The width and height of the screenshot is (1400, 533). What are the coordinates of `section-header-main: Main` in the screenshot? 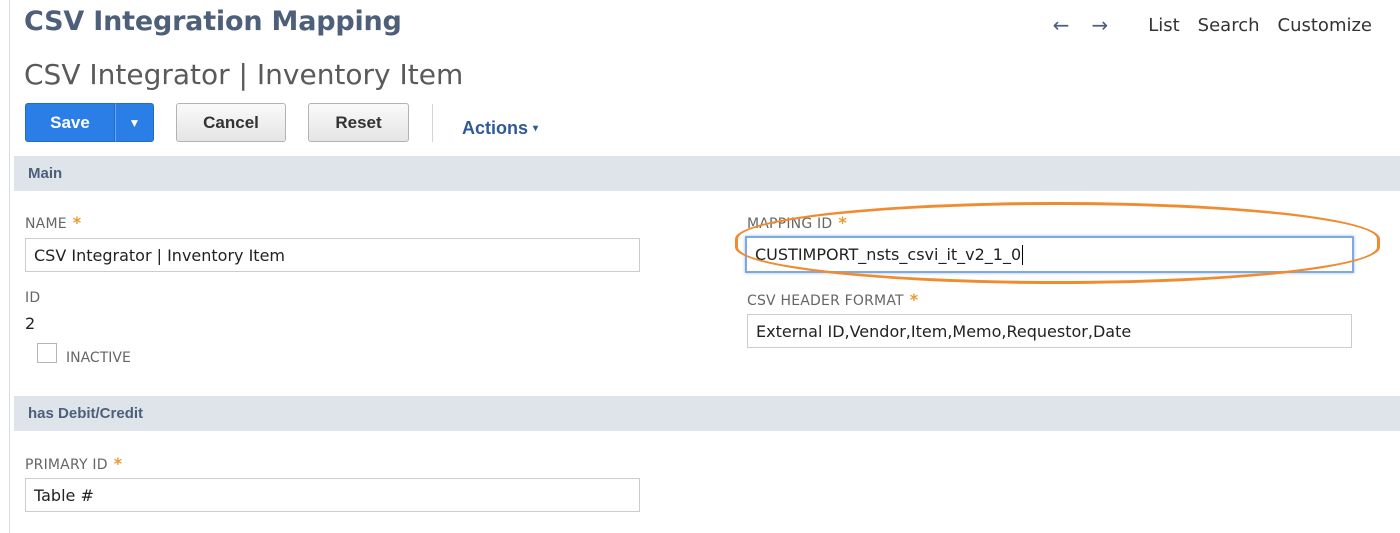 It's located at (707, 173).